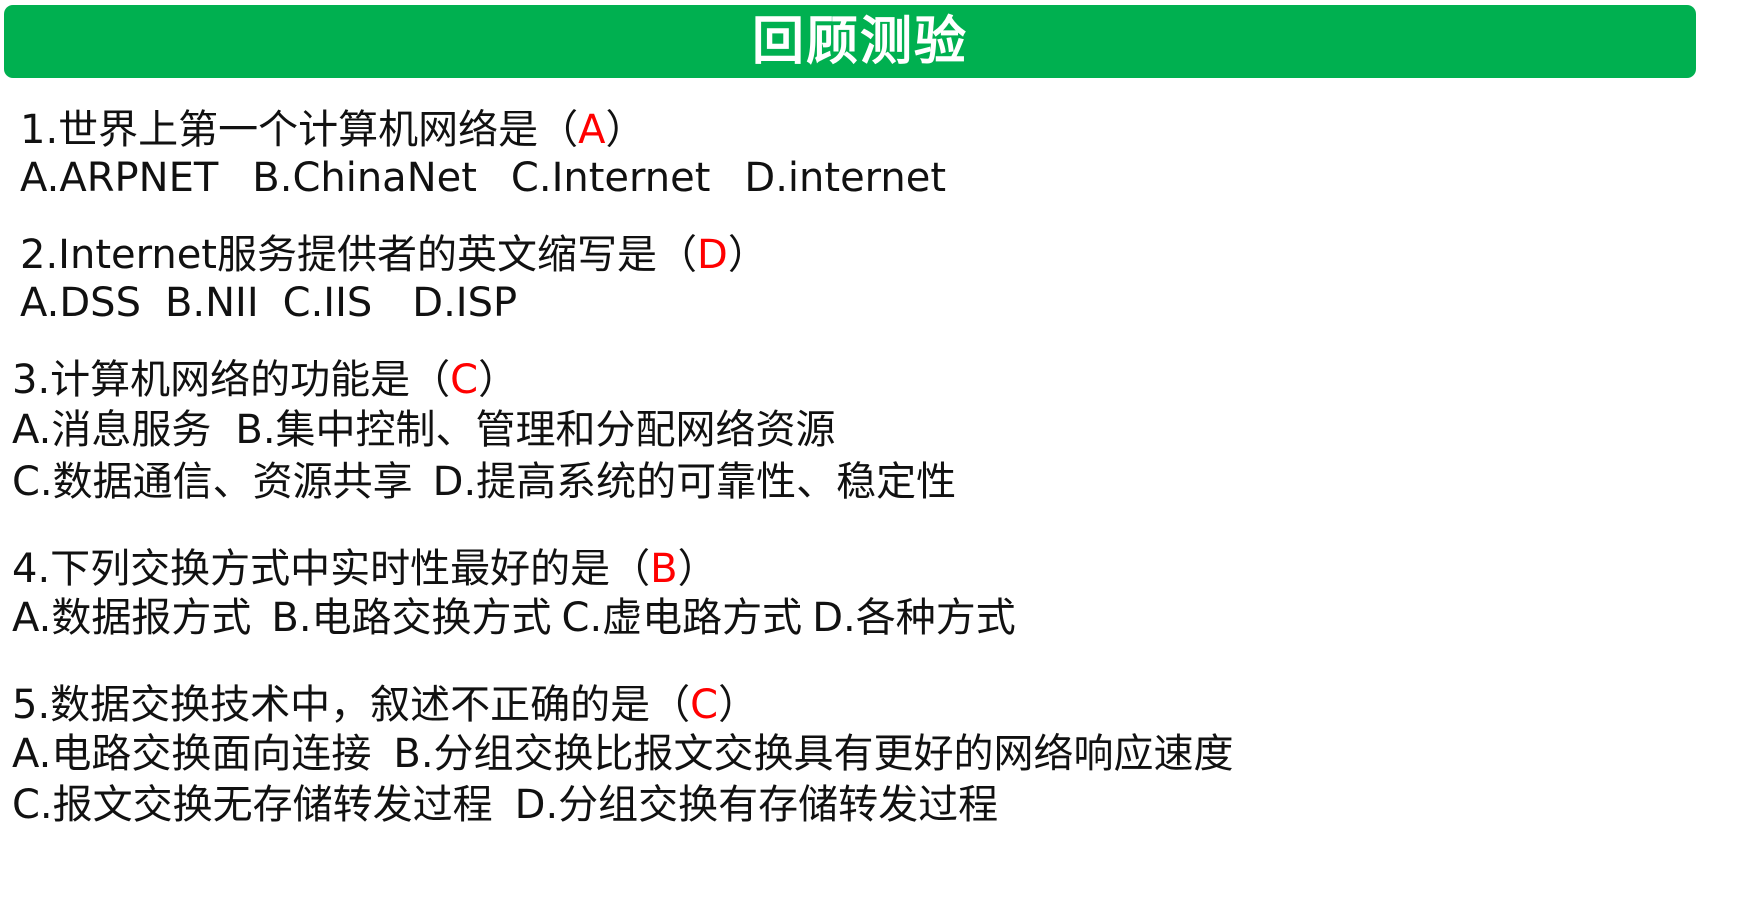 This screenshot has width=1737, height=924. Describe the element at coordinates (299, 130) in the screenshot. I see `question-1-text: 1.世界上第一个计算机网络是（` at that location.